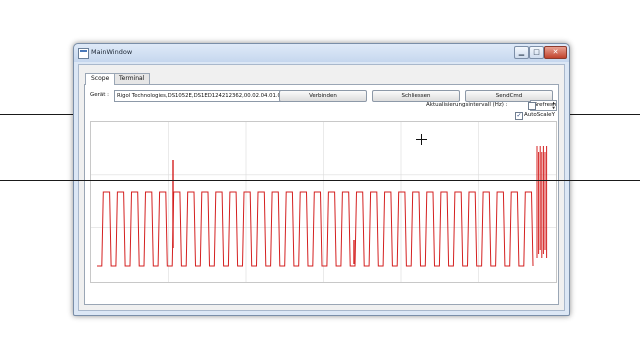 The image size is (640, 360). Describe the element at coordinates (519, 116) in the screenshot. I see `autoscale-checkbox: ✓` at that location.